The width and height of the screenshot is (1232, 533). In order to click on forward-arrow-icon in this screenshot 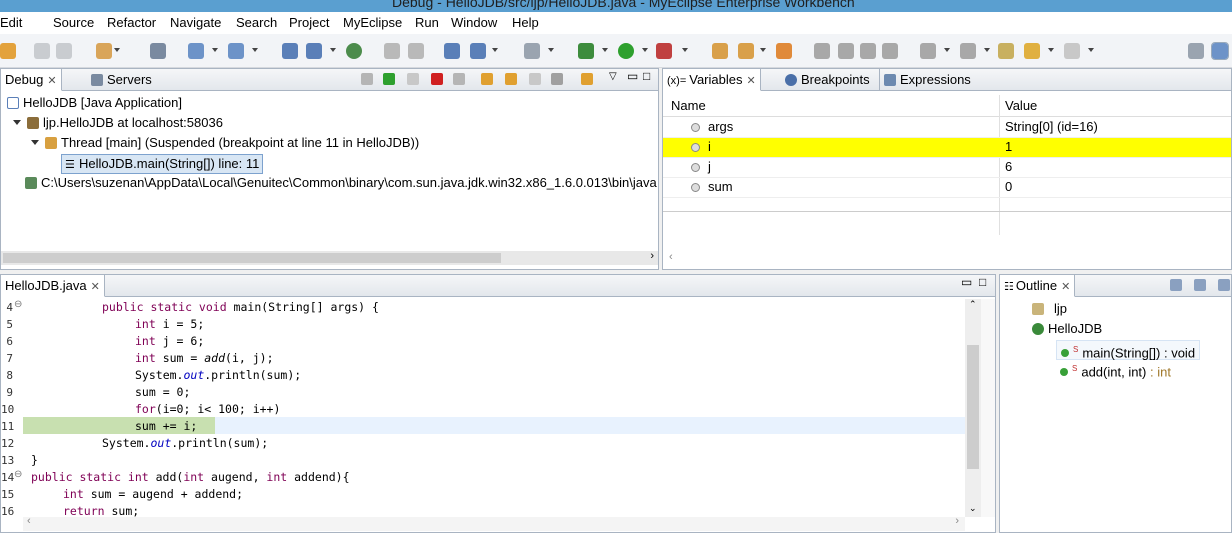, I will do `click(1072, 51)`.